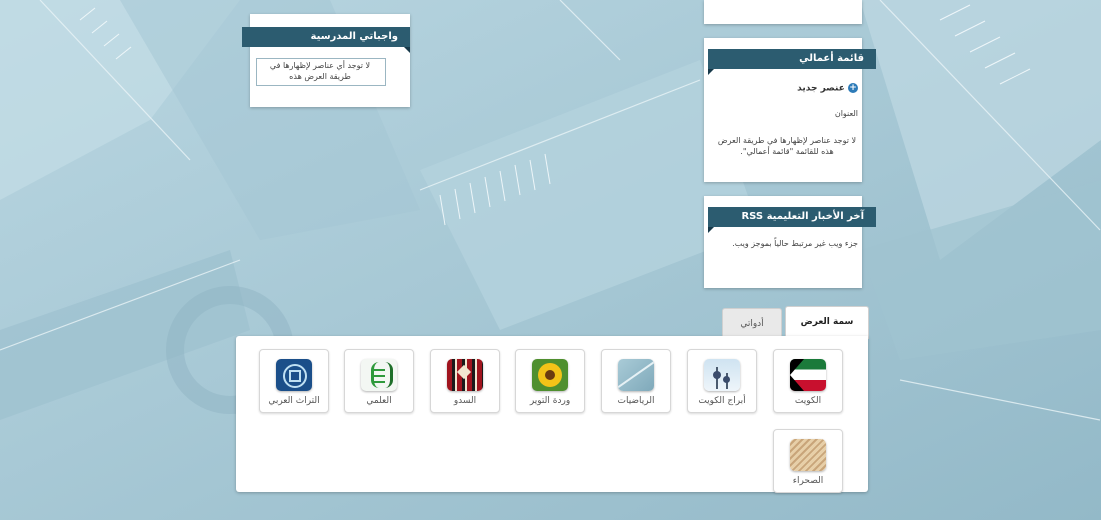 Image resolution: width=1101 pixels, height=520 pixels. What do you see at coordinates (722, 375) in the screenshot?
I see `kuwait-towers-icon` at bounding box center [722, 375].